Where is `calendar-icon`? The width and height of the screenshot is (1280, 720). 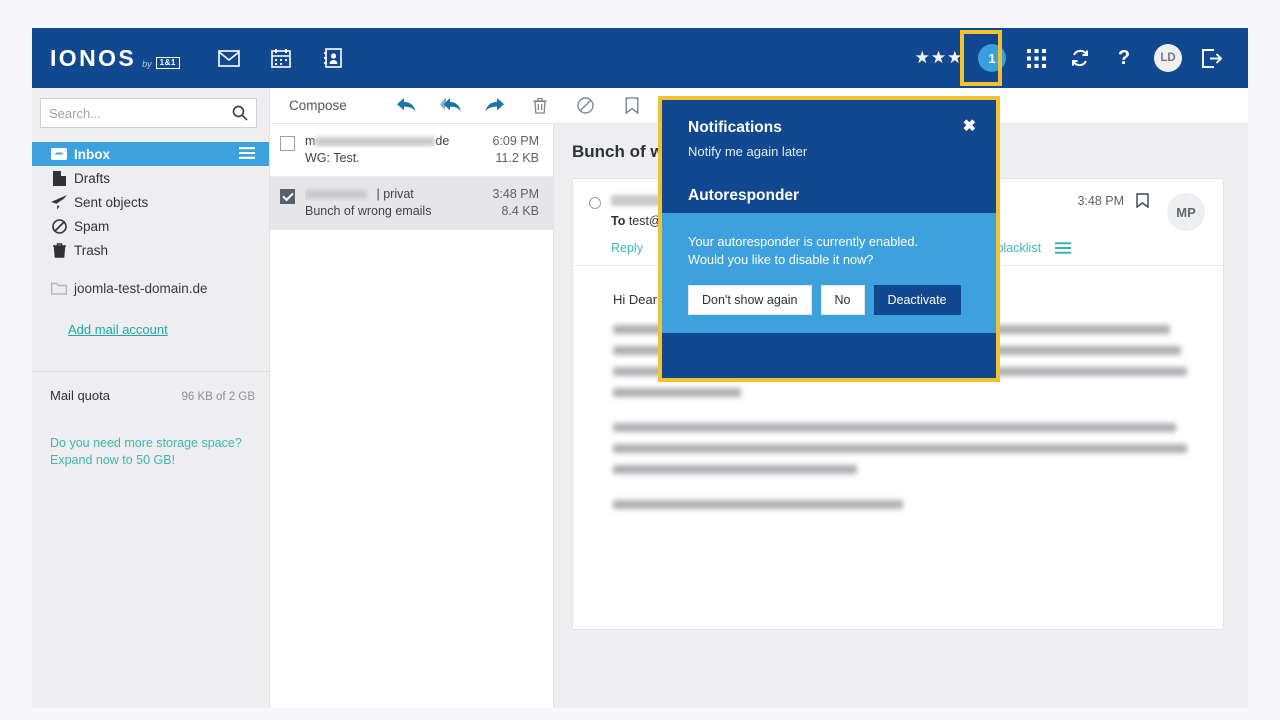
calendar-icon is located at coordinates (281, 58).